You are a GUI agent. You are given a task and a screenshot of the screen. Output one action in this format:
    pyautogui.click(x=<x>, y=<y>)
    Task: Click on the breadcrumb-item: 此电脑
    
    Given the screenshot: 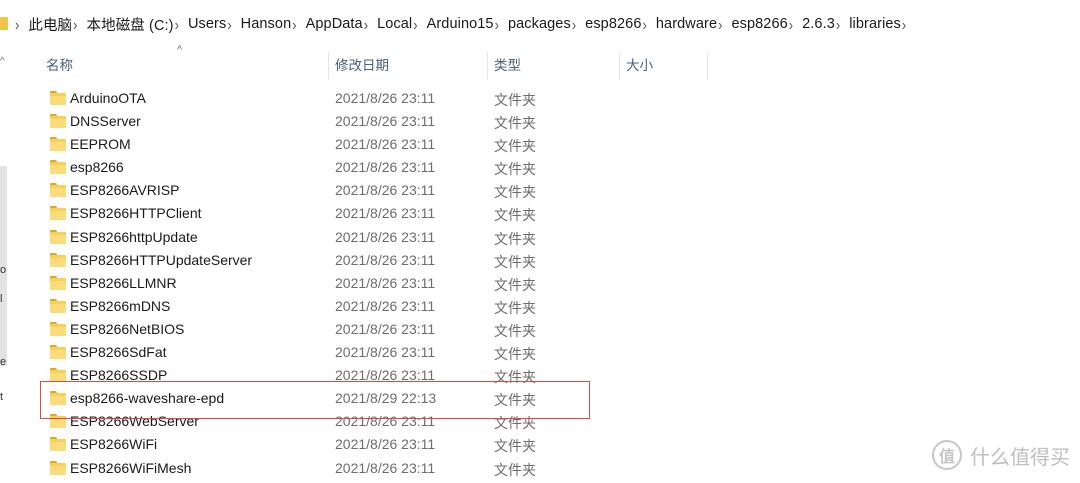 What is the action you would take?
    pyautogui.click(x=50, y=24)
    